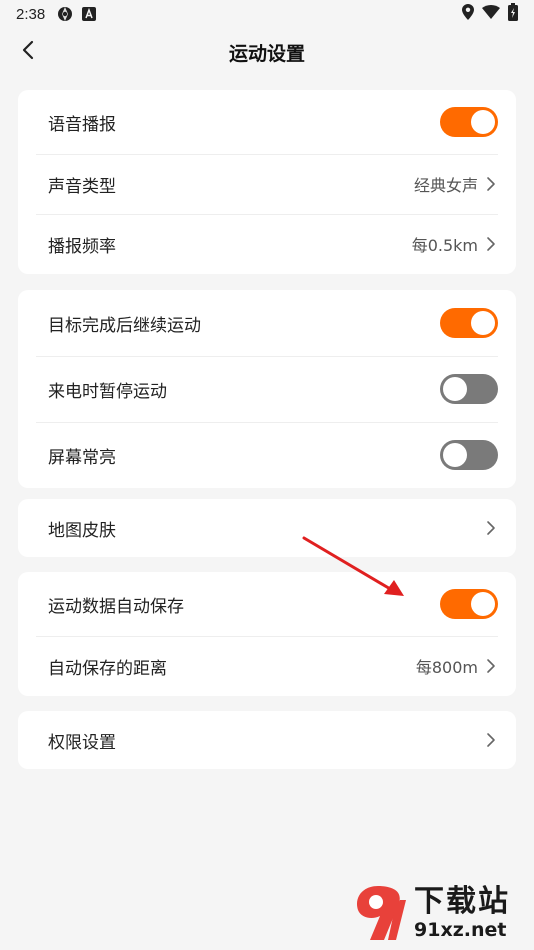 The height and width of the screenshot is (950, 534). I want to click on pause-on-call-toggle, so click(469, 389).